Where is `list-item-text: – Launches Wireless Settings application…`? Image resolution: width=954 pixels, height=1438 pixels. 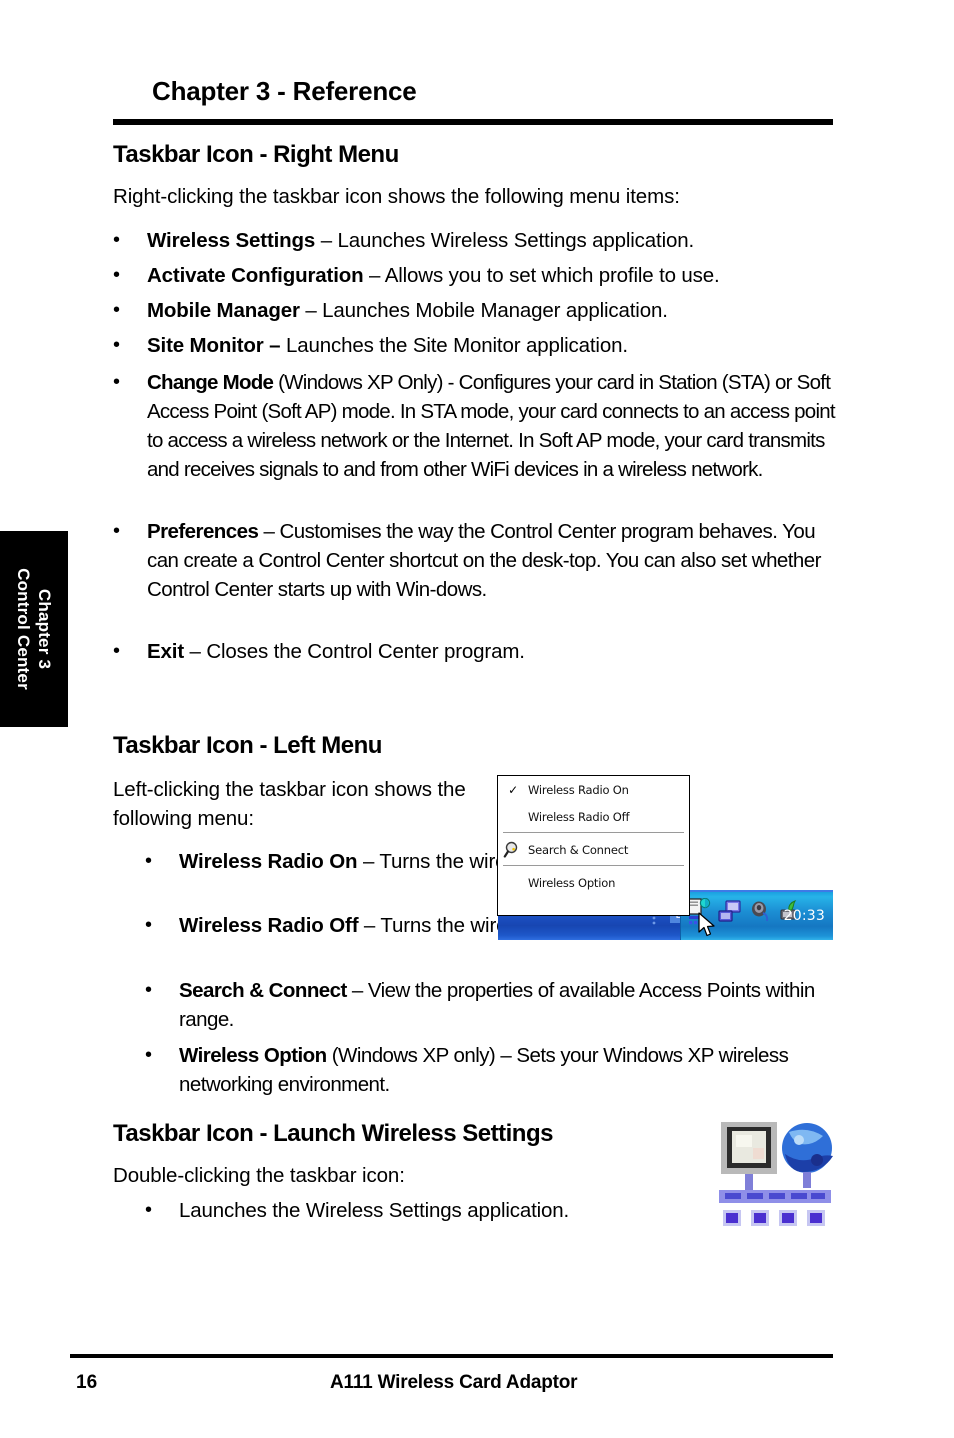 list-item-text: – Launches Wireless Settings application… is located at coordinates (505, 240).